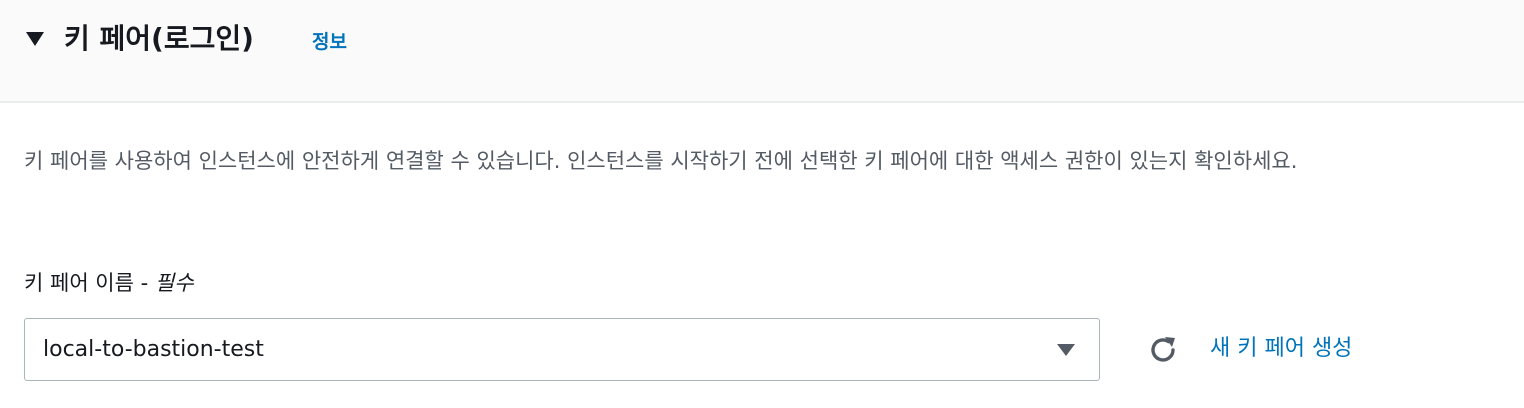  Describe the element at coordinates (329, 42) in the screenshot. I see `info-link: 정보` at that location.